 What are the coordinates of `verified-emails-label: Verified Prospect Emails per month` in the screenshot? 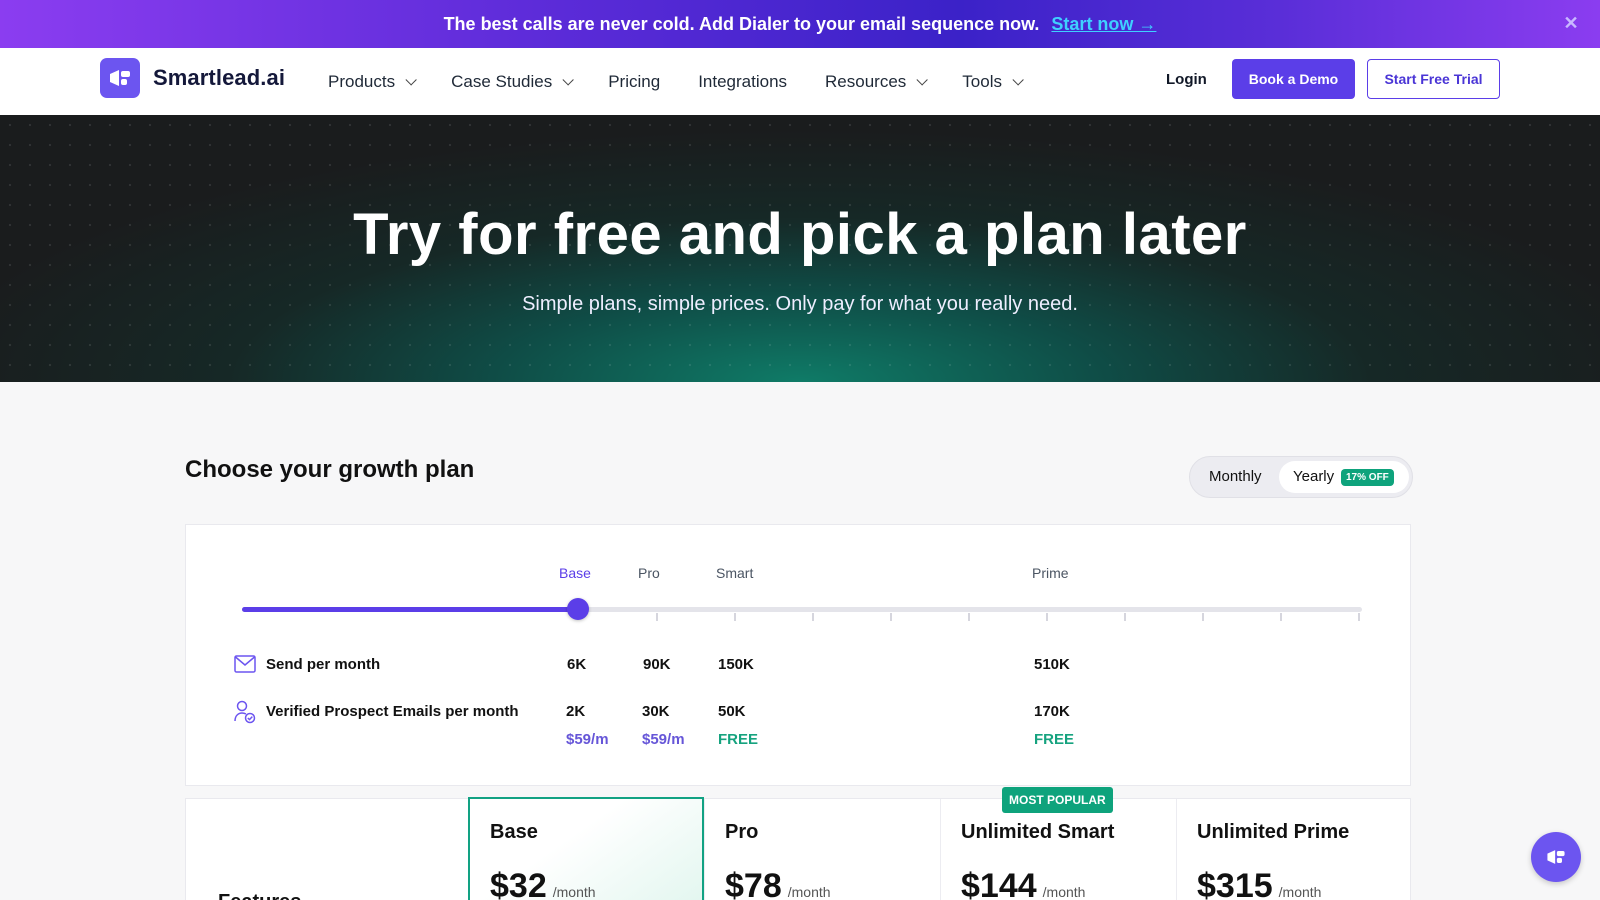 It's located at (392, 711).